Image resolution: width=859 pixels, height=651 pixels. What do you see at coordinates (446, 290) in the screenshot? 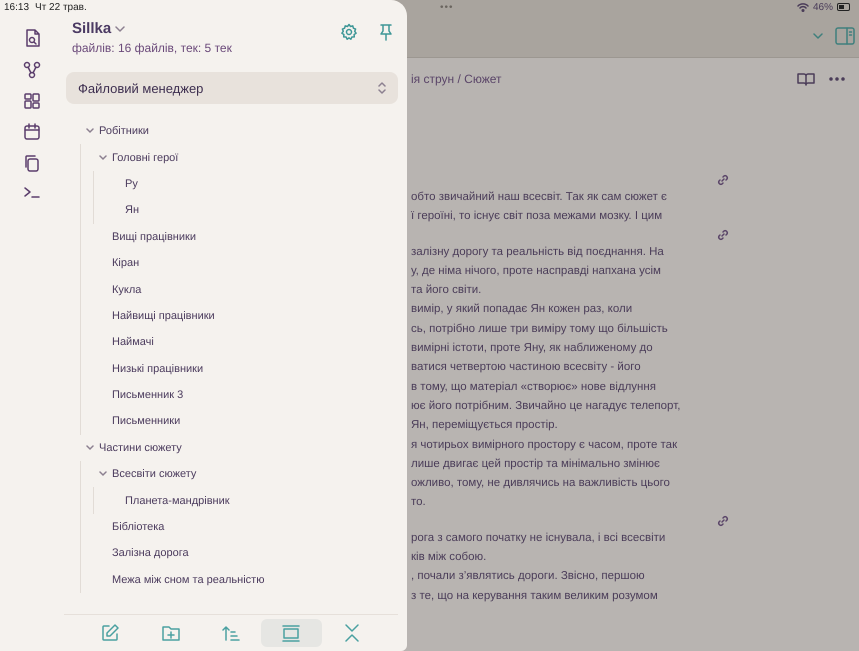
I see `note-text-line: та його світи.` at bounding box center [446, 290].